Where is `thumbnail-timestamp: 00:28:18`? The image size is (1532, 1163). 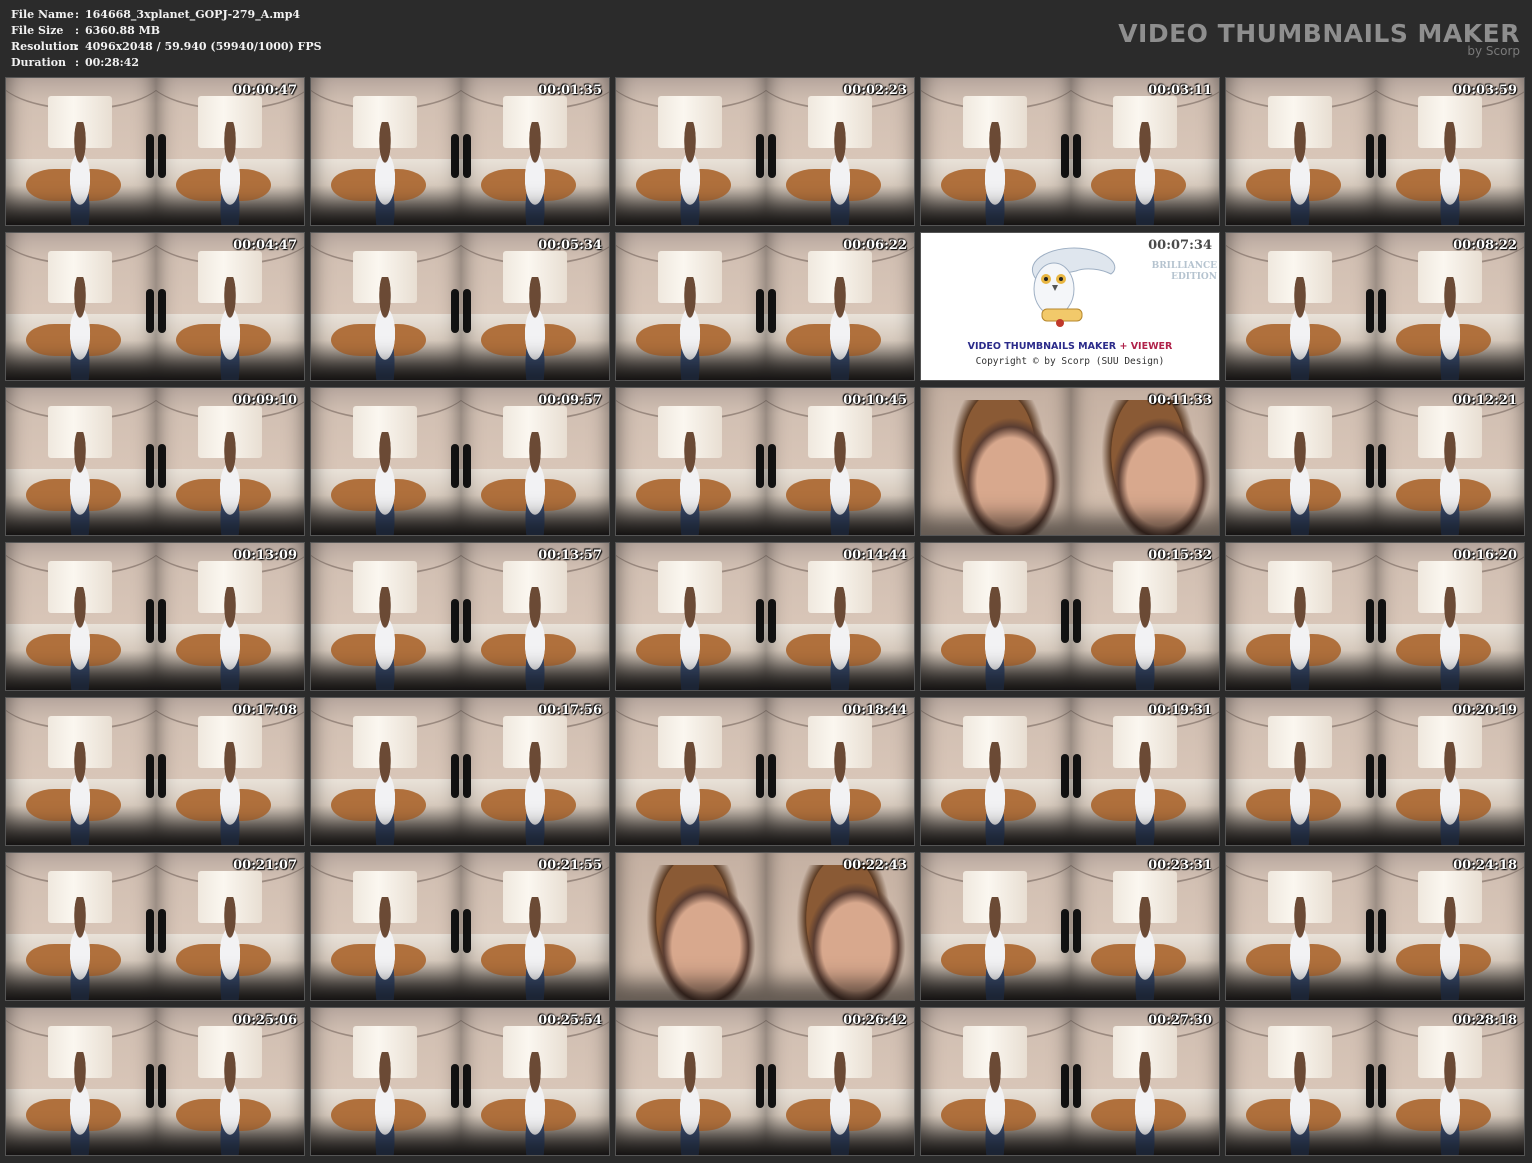
thumbnail-timestamp: 00:28:18 is located at coordinates (1485, 1020).